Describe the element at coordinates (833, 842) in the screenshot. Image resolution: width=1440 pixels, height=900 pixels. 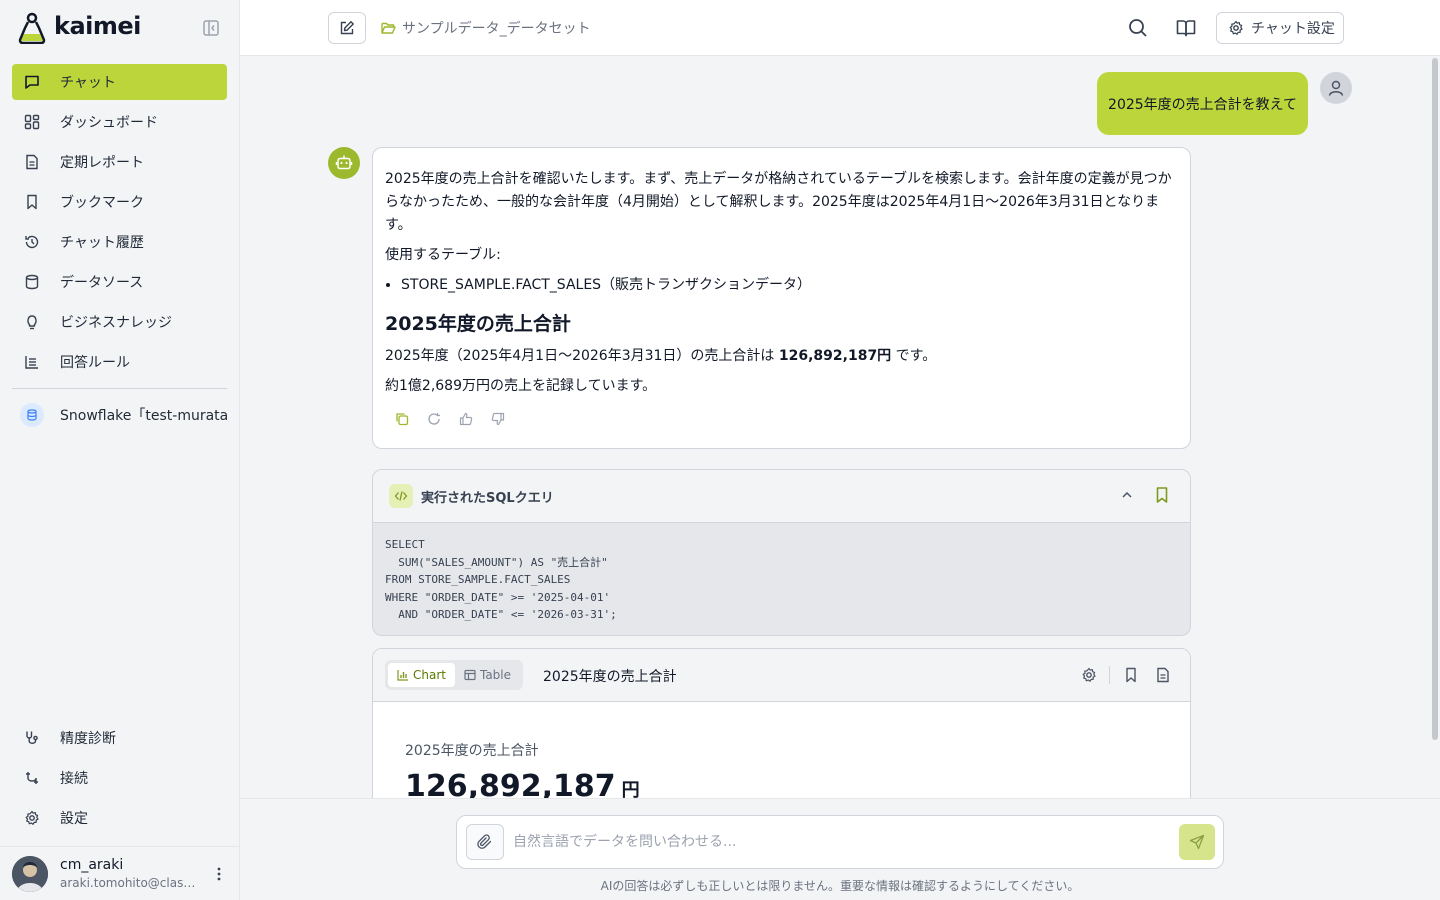
I see `chat-input` at that location.